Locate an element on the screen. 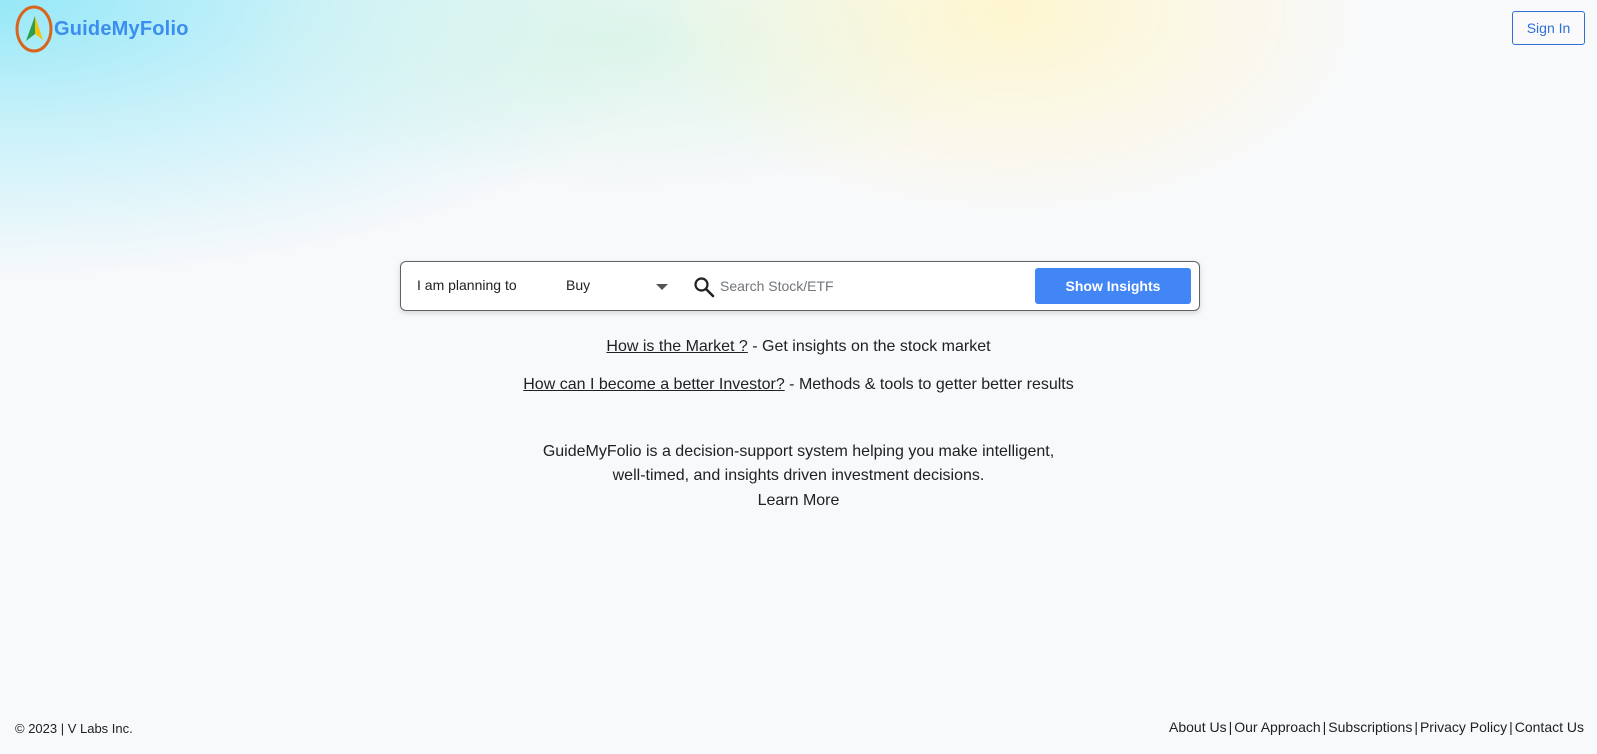  search-icon is located at coordinates (704, 287).